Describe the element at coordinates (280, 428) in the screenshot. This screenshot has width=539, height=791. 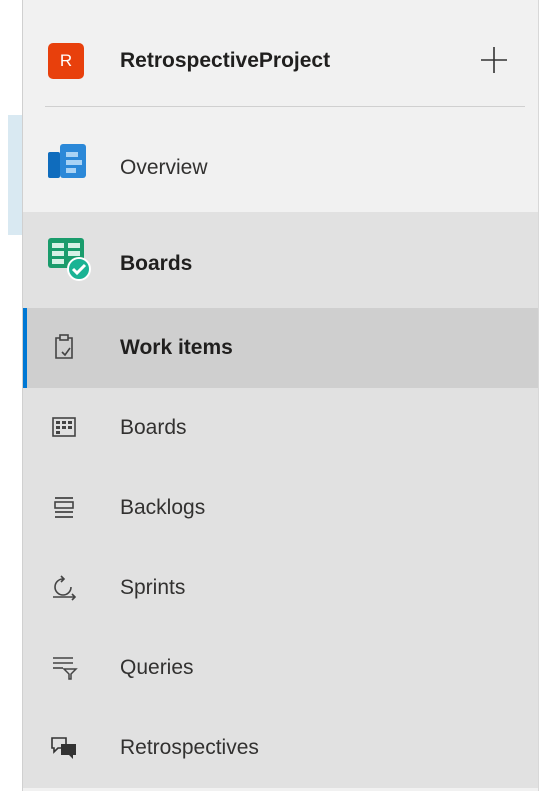
I see `nav-boards: Boards` at that location.